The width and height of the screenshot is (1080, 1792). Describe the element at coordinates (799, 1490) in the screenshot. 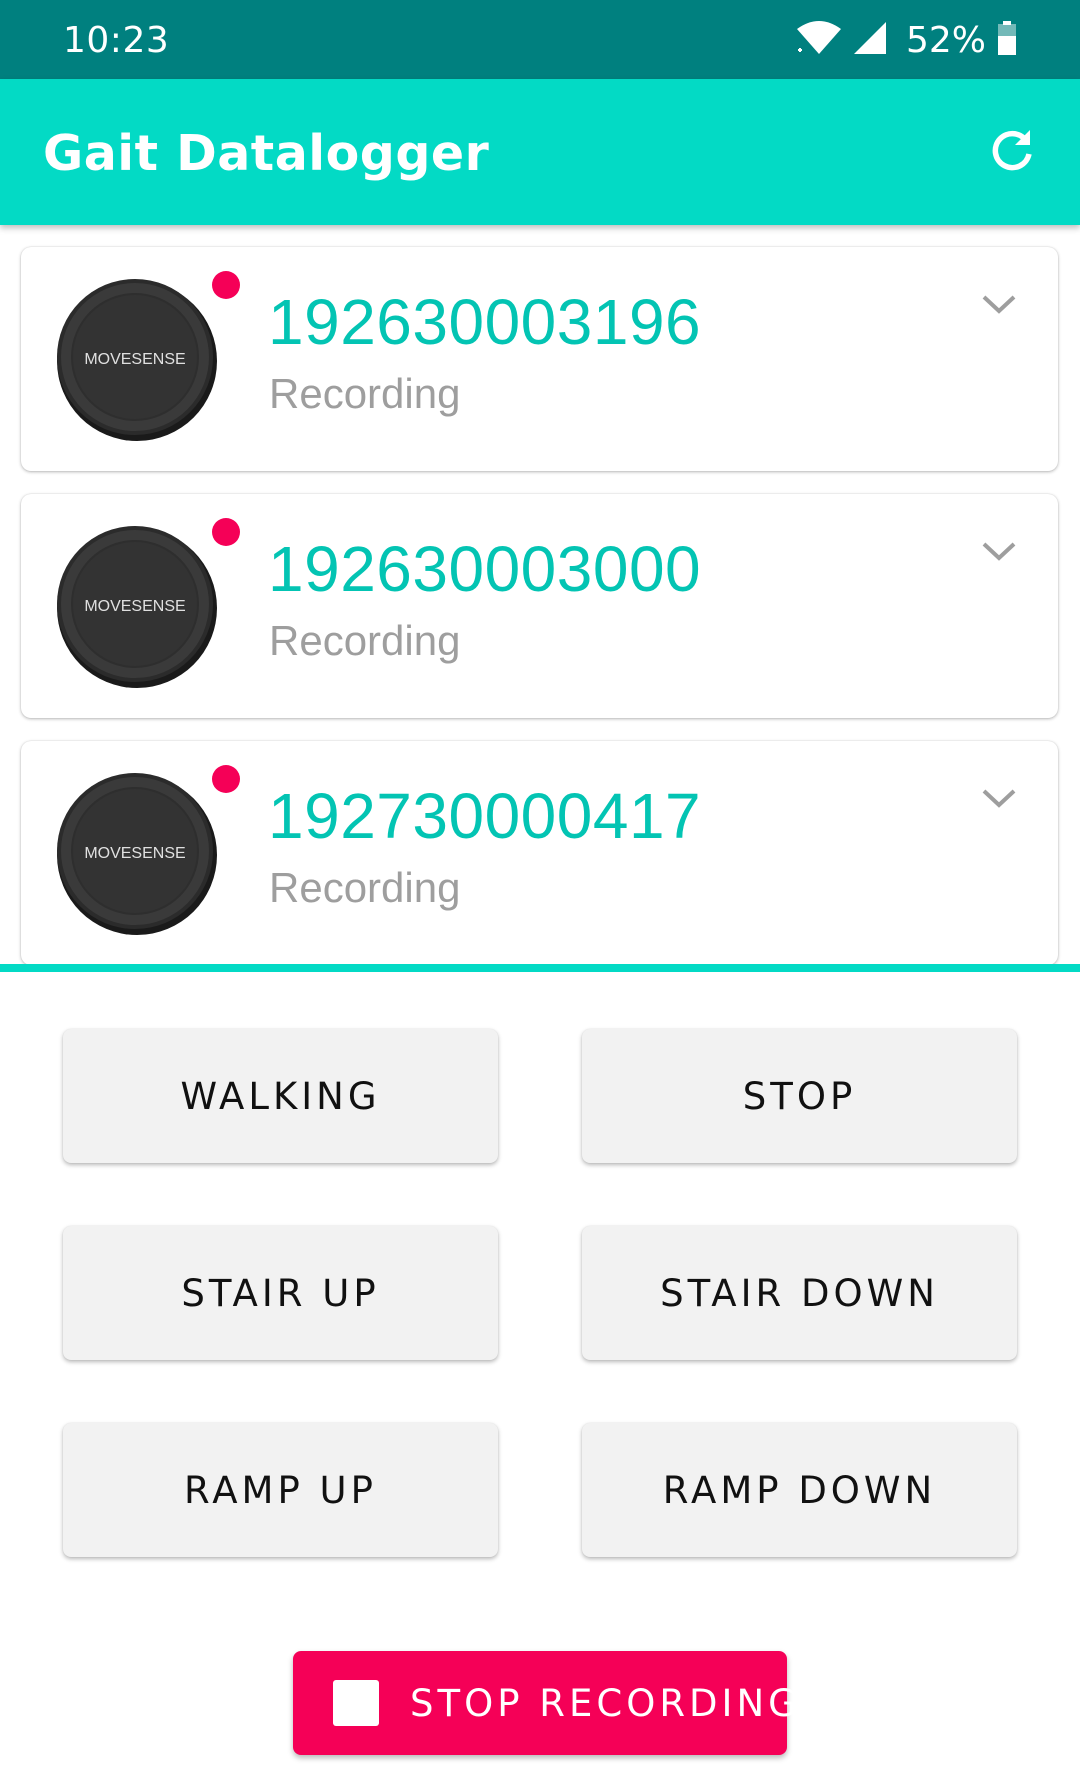

I see `ramp-down-button: RAMP DOWN` at that location.